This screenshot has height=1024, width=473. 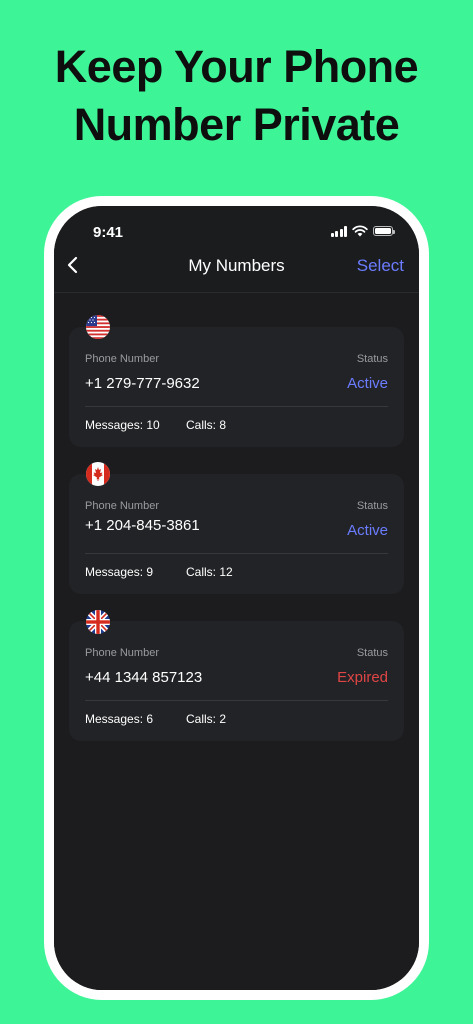 I want to click on battery-icon, so click(x=384, y=231).